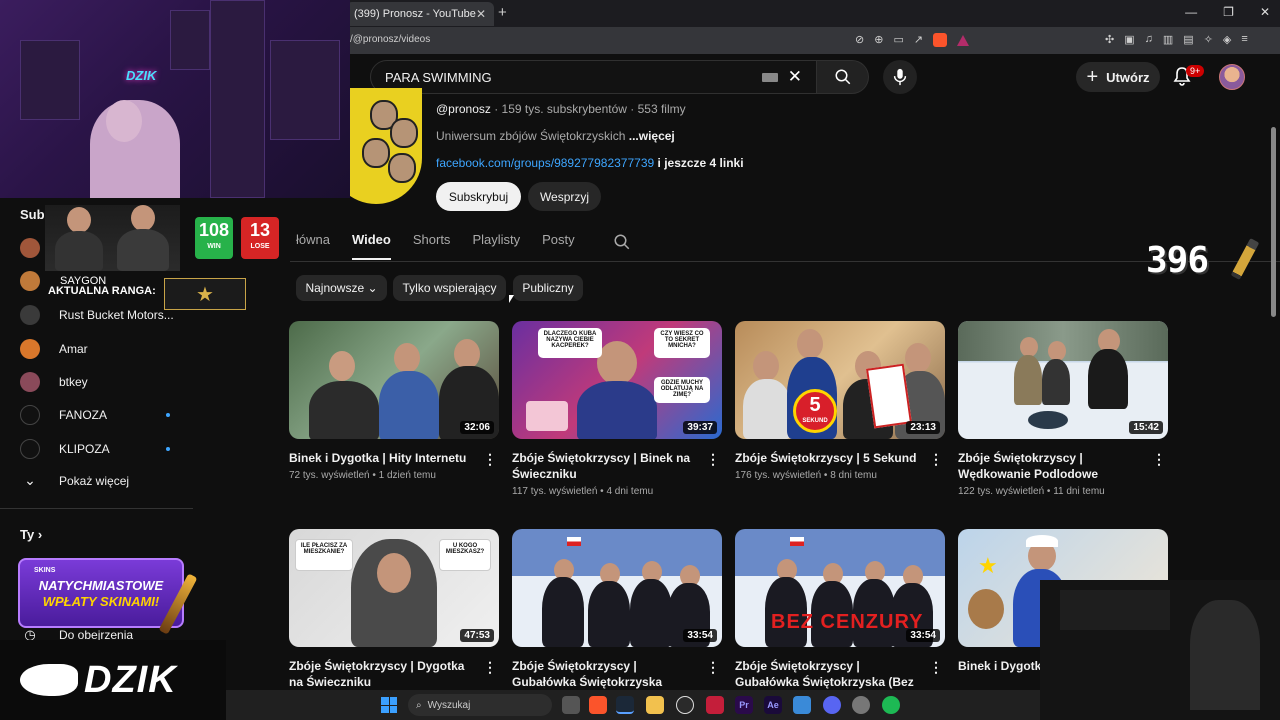 The width and height of the screenshot is (1280, 720). I want to click on subscribe-button: Subskrybuj, so click(478, 196).